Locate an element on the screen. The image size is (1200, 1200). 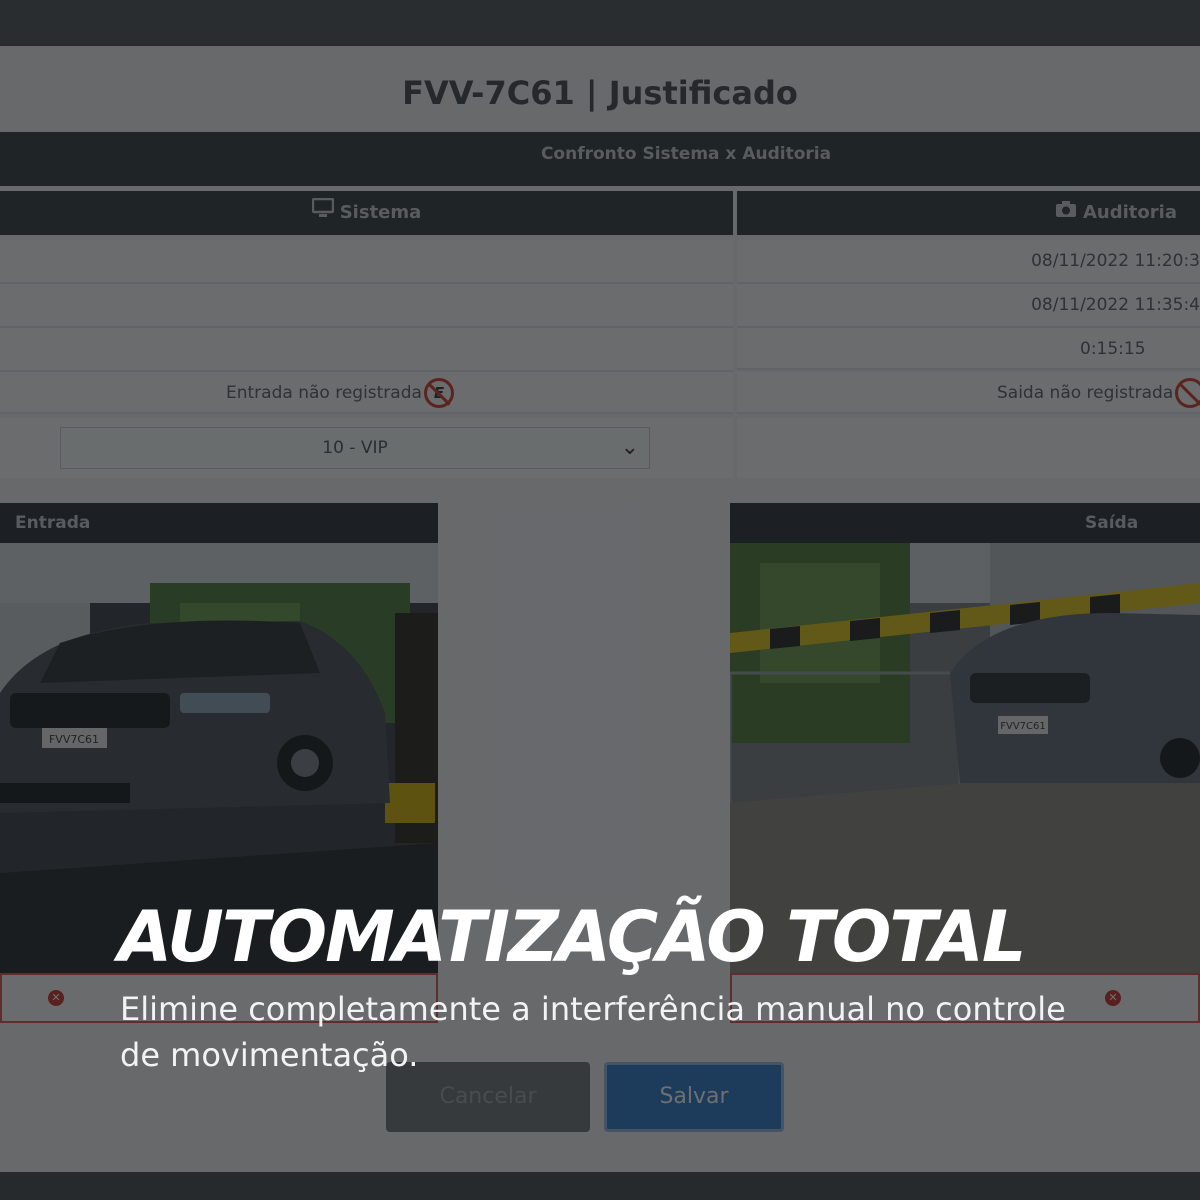
sistema-row-status: Entrada não registrada E is located at coordinates (366, 393).